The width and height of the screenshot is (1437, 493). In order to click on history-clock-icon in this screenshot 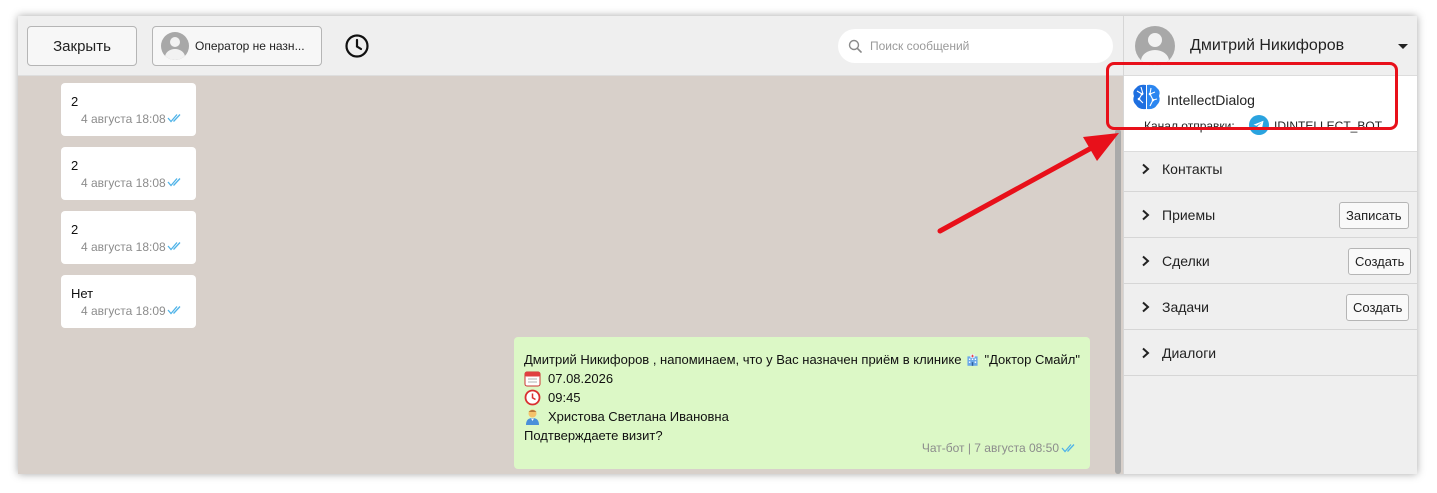, I will do `click(357, 46)`.